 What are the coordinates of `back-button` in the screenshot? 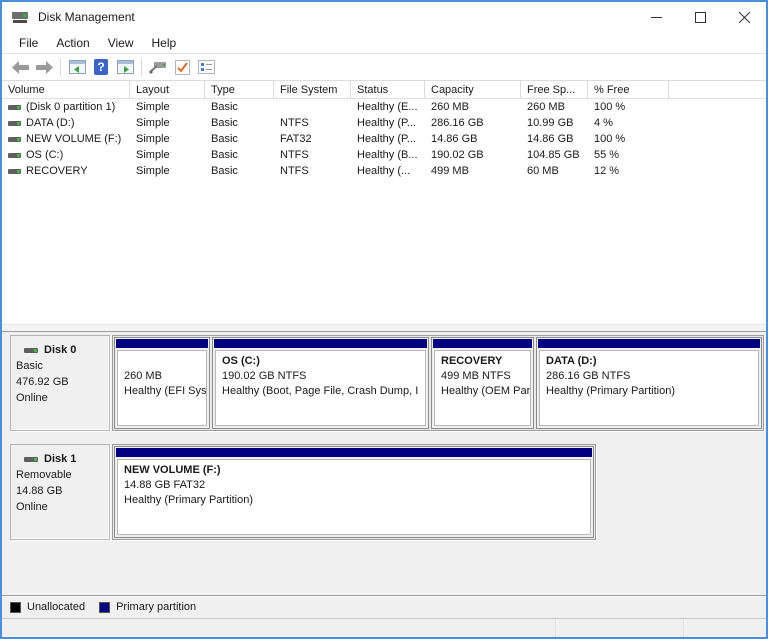 It's located at (20, 67).